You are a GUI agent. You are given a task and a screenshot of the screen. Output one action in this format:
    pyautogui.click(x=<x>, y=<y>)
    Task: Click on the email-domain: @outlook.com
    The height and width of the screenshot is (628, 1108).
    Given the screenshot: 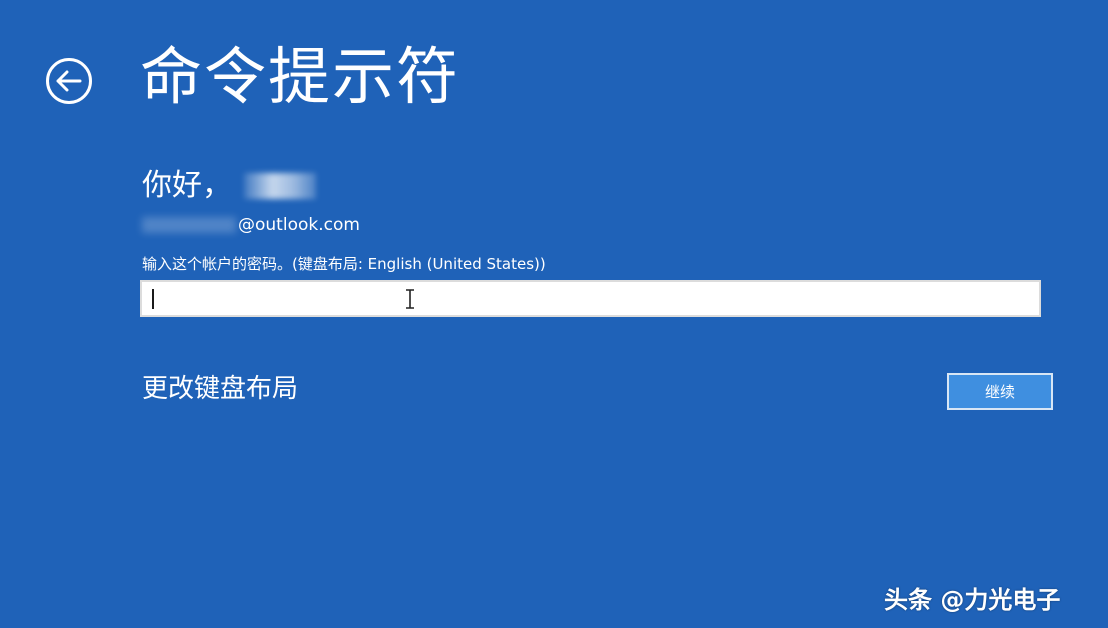 What is the action you would take?
    pyautogui.click(x=299, y=225)
    